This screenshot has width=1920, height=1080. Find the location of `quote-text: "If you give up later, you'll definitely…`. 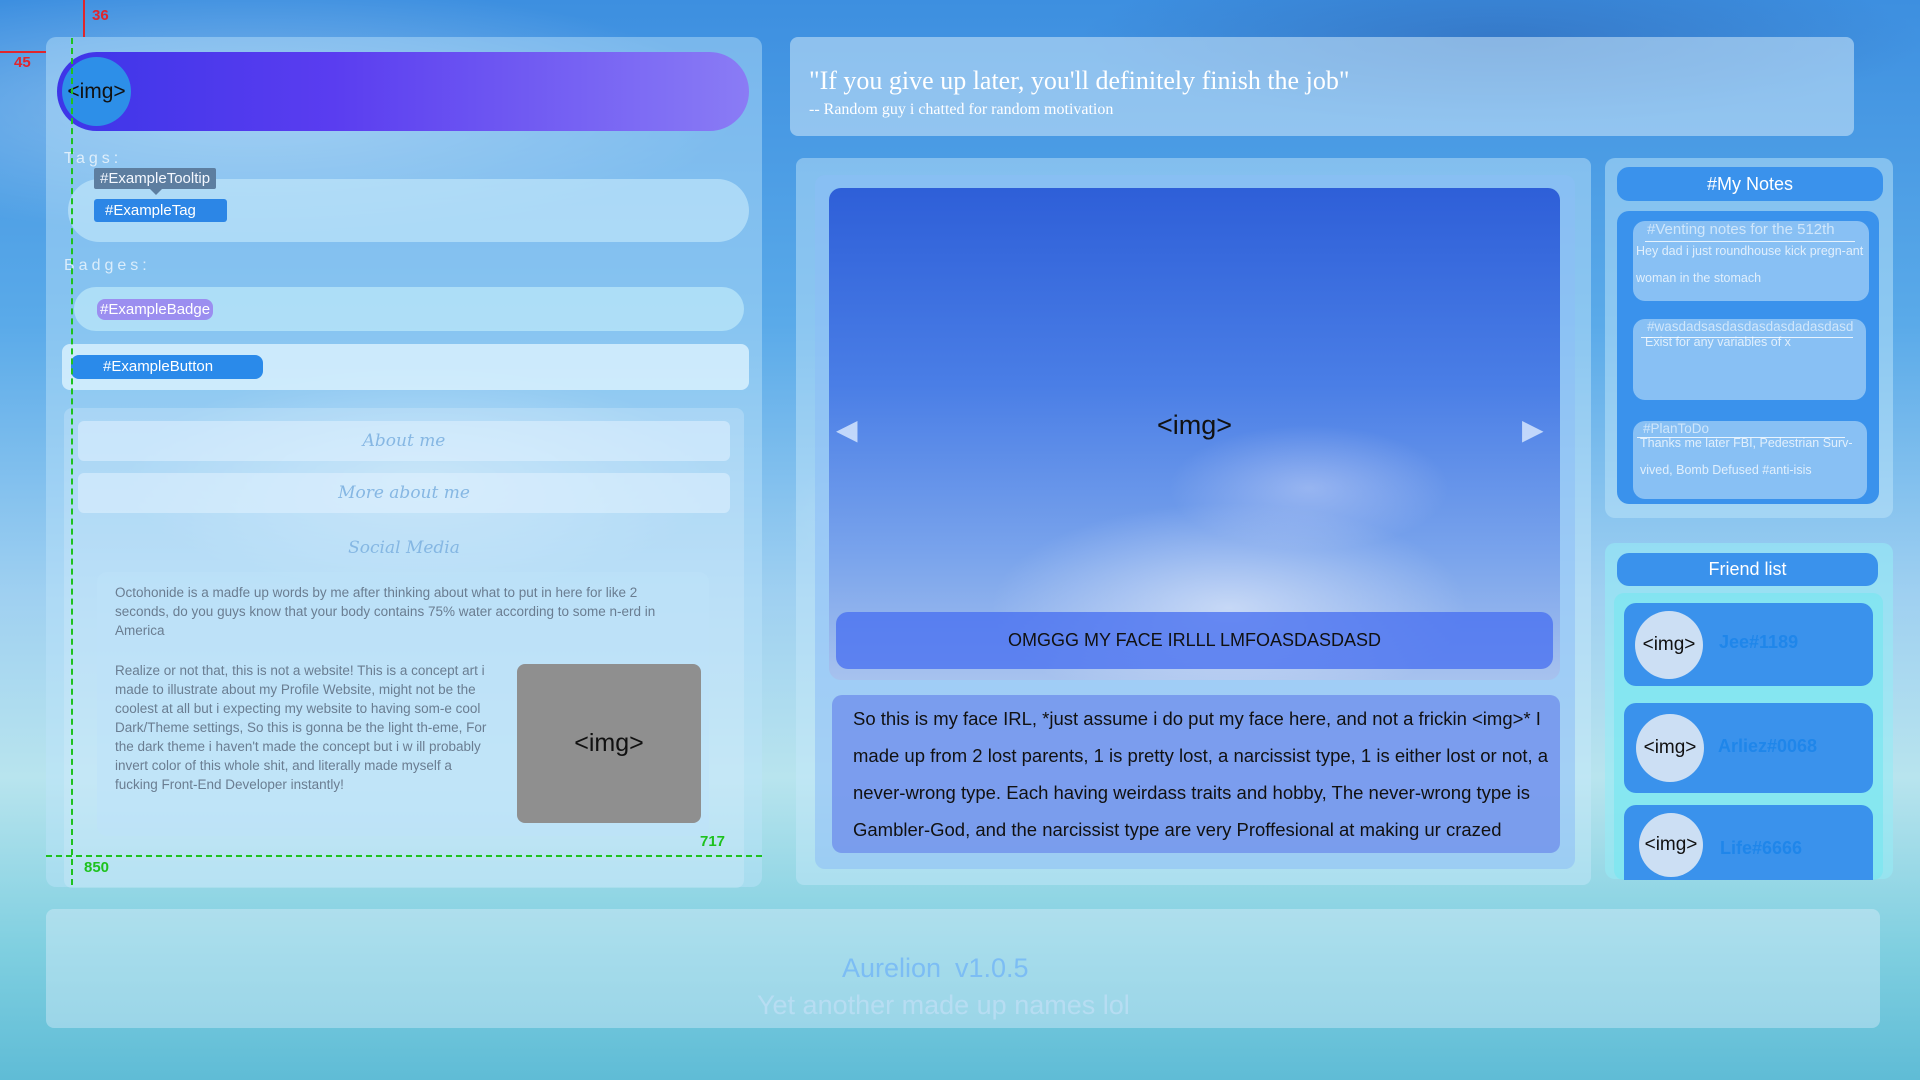

quote-text: "If you give up later, you'll definitely… is located at coordinates (1079, 80).